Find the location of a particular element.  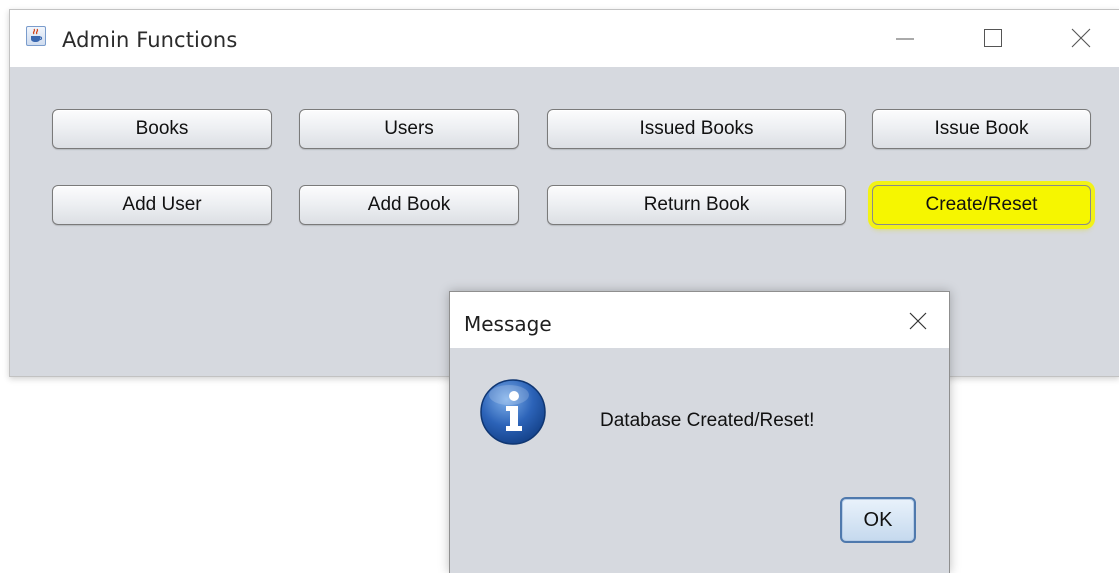

information-icon is located at coordinates (513, 412).